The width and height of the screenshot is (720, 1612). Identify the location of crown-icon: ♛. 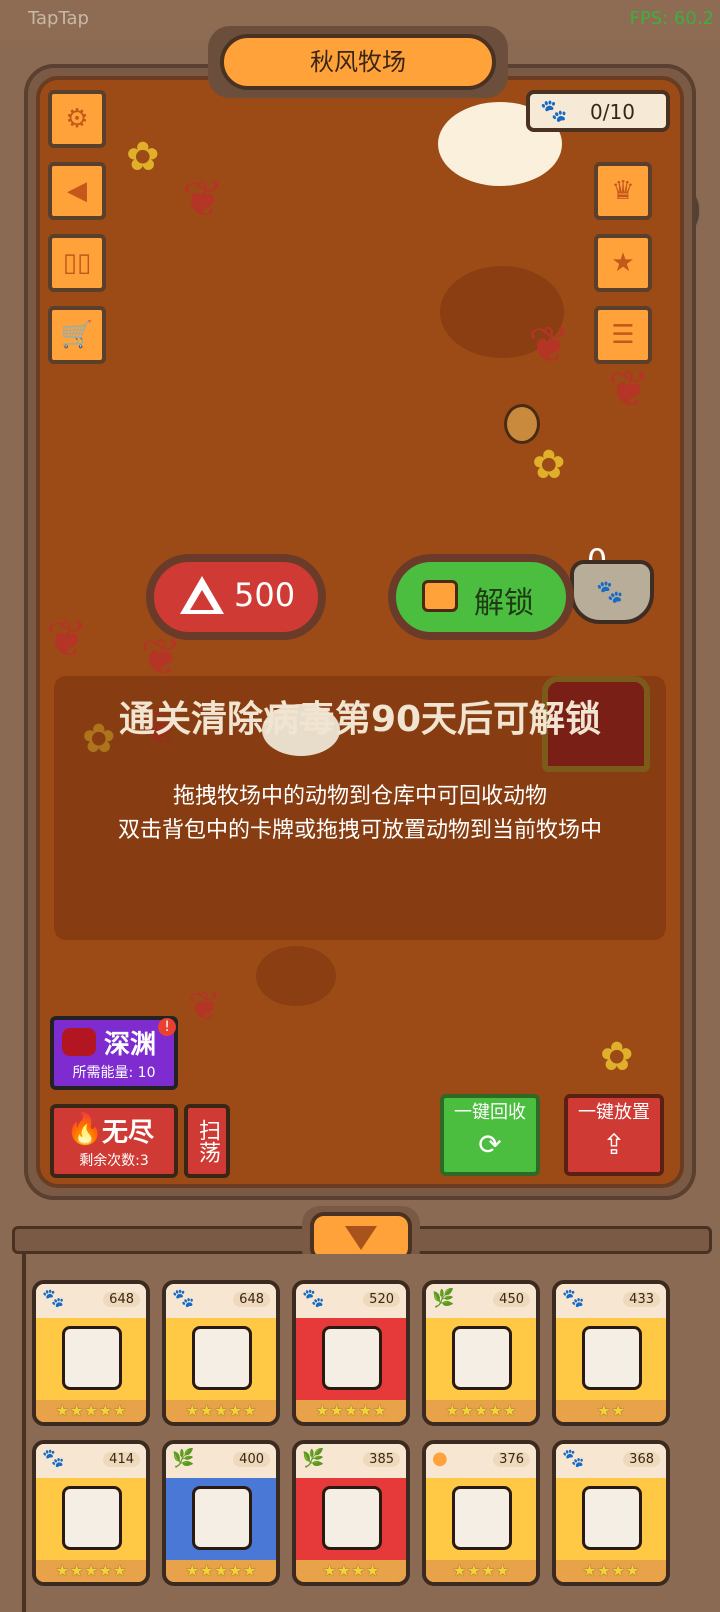
(623, 191).